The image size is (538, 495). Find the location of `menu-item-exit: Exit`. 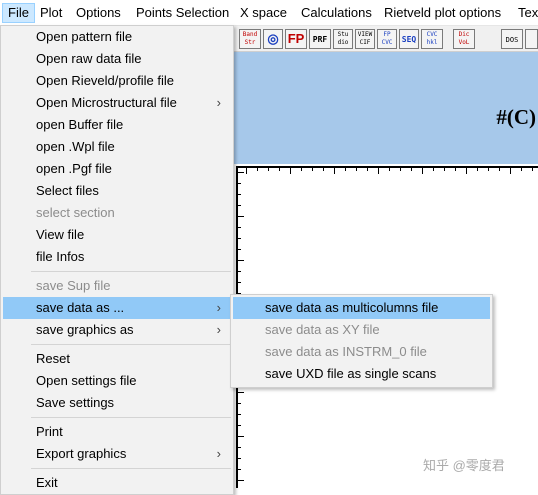

menu-item-exit: Exit is located at coordinates (117, 483).